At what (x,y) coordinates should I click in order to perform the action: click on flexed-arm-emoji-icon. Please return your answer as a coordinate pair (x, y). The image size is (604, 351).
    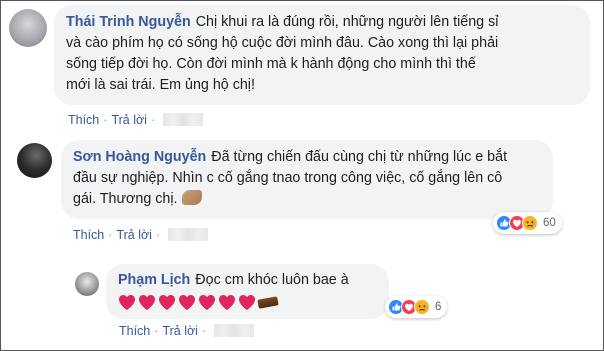
    Looking at the image, I should click on (191, 197).